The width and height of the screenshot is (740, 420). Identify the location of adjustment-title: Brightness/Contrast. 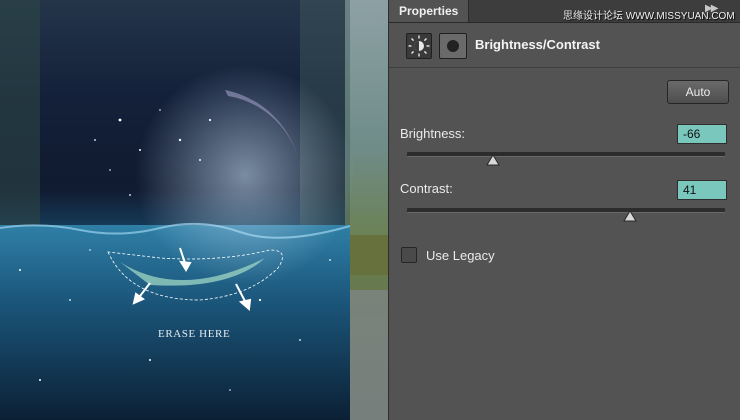
(537, 44).